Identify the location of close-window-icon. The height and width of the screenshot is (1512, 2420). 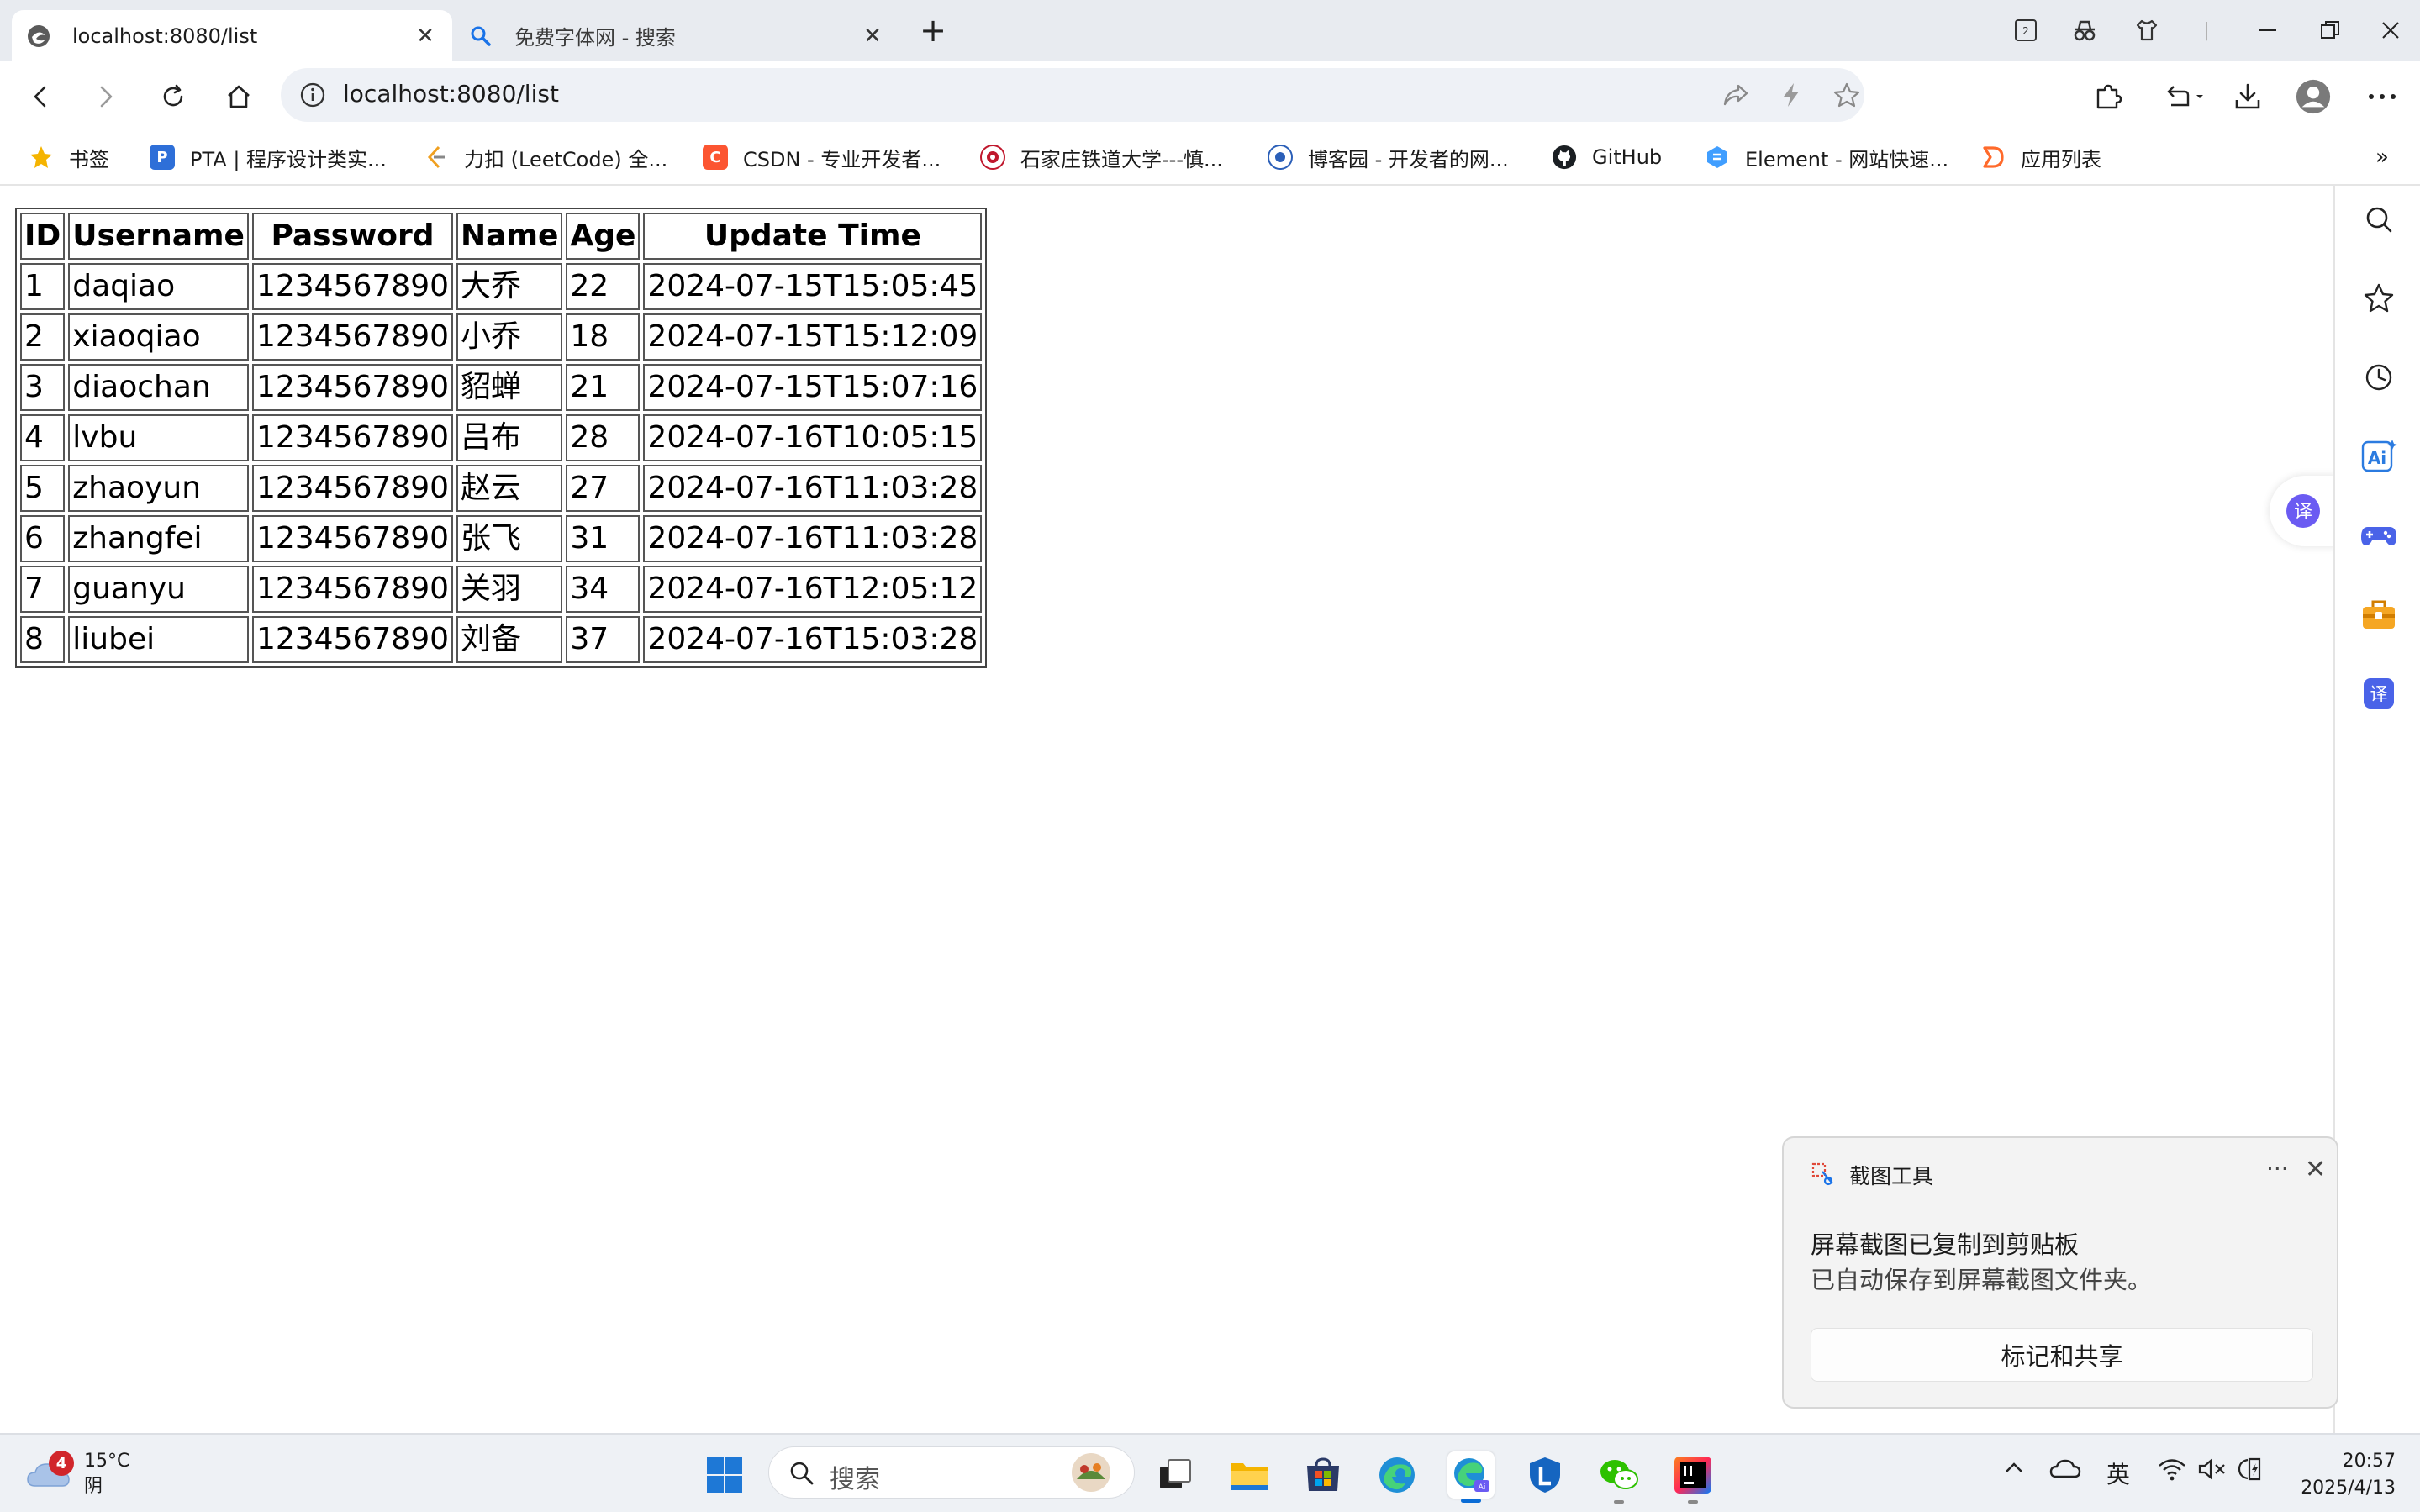
(2390, 30).